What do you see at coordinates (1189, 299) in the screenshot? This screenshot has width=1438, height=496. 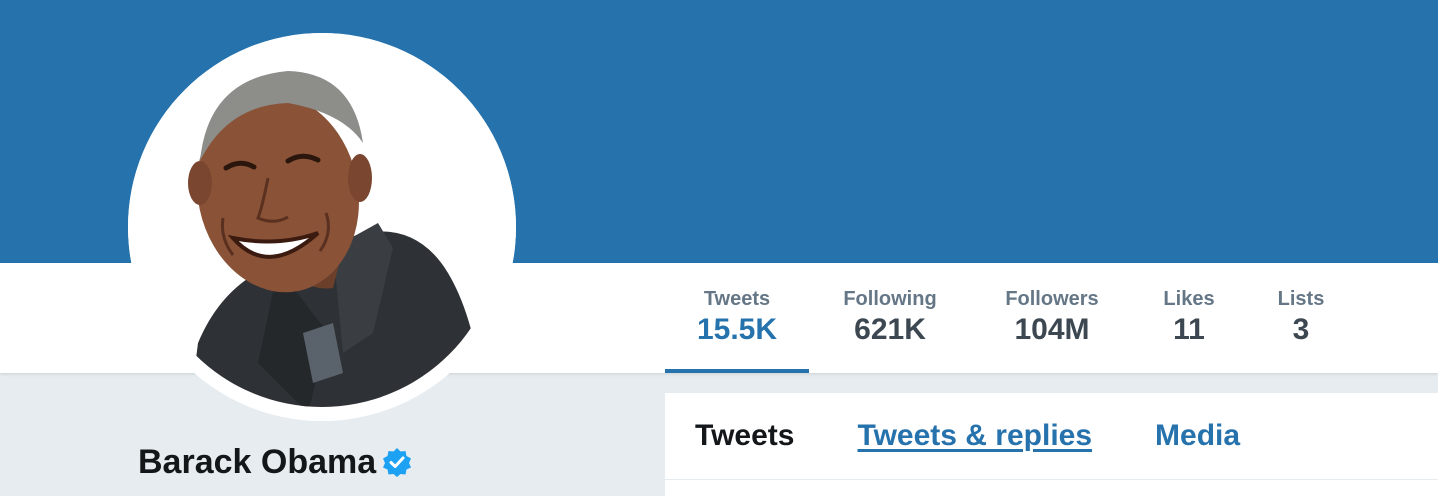 I see `stat-label: Likes` at bounding box center [1189, 299].